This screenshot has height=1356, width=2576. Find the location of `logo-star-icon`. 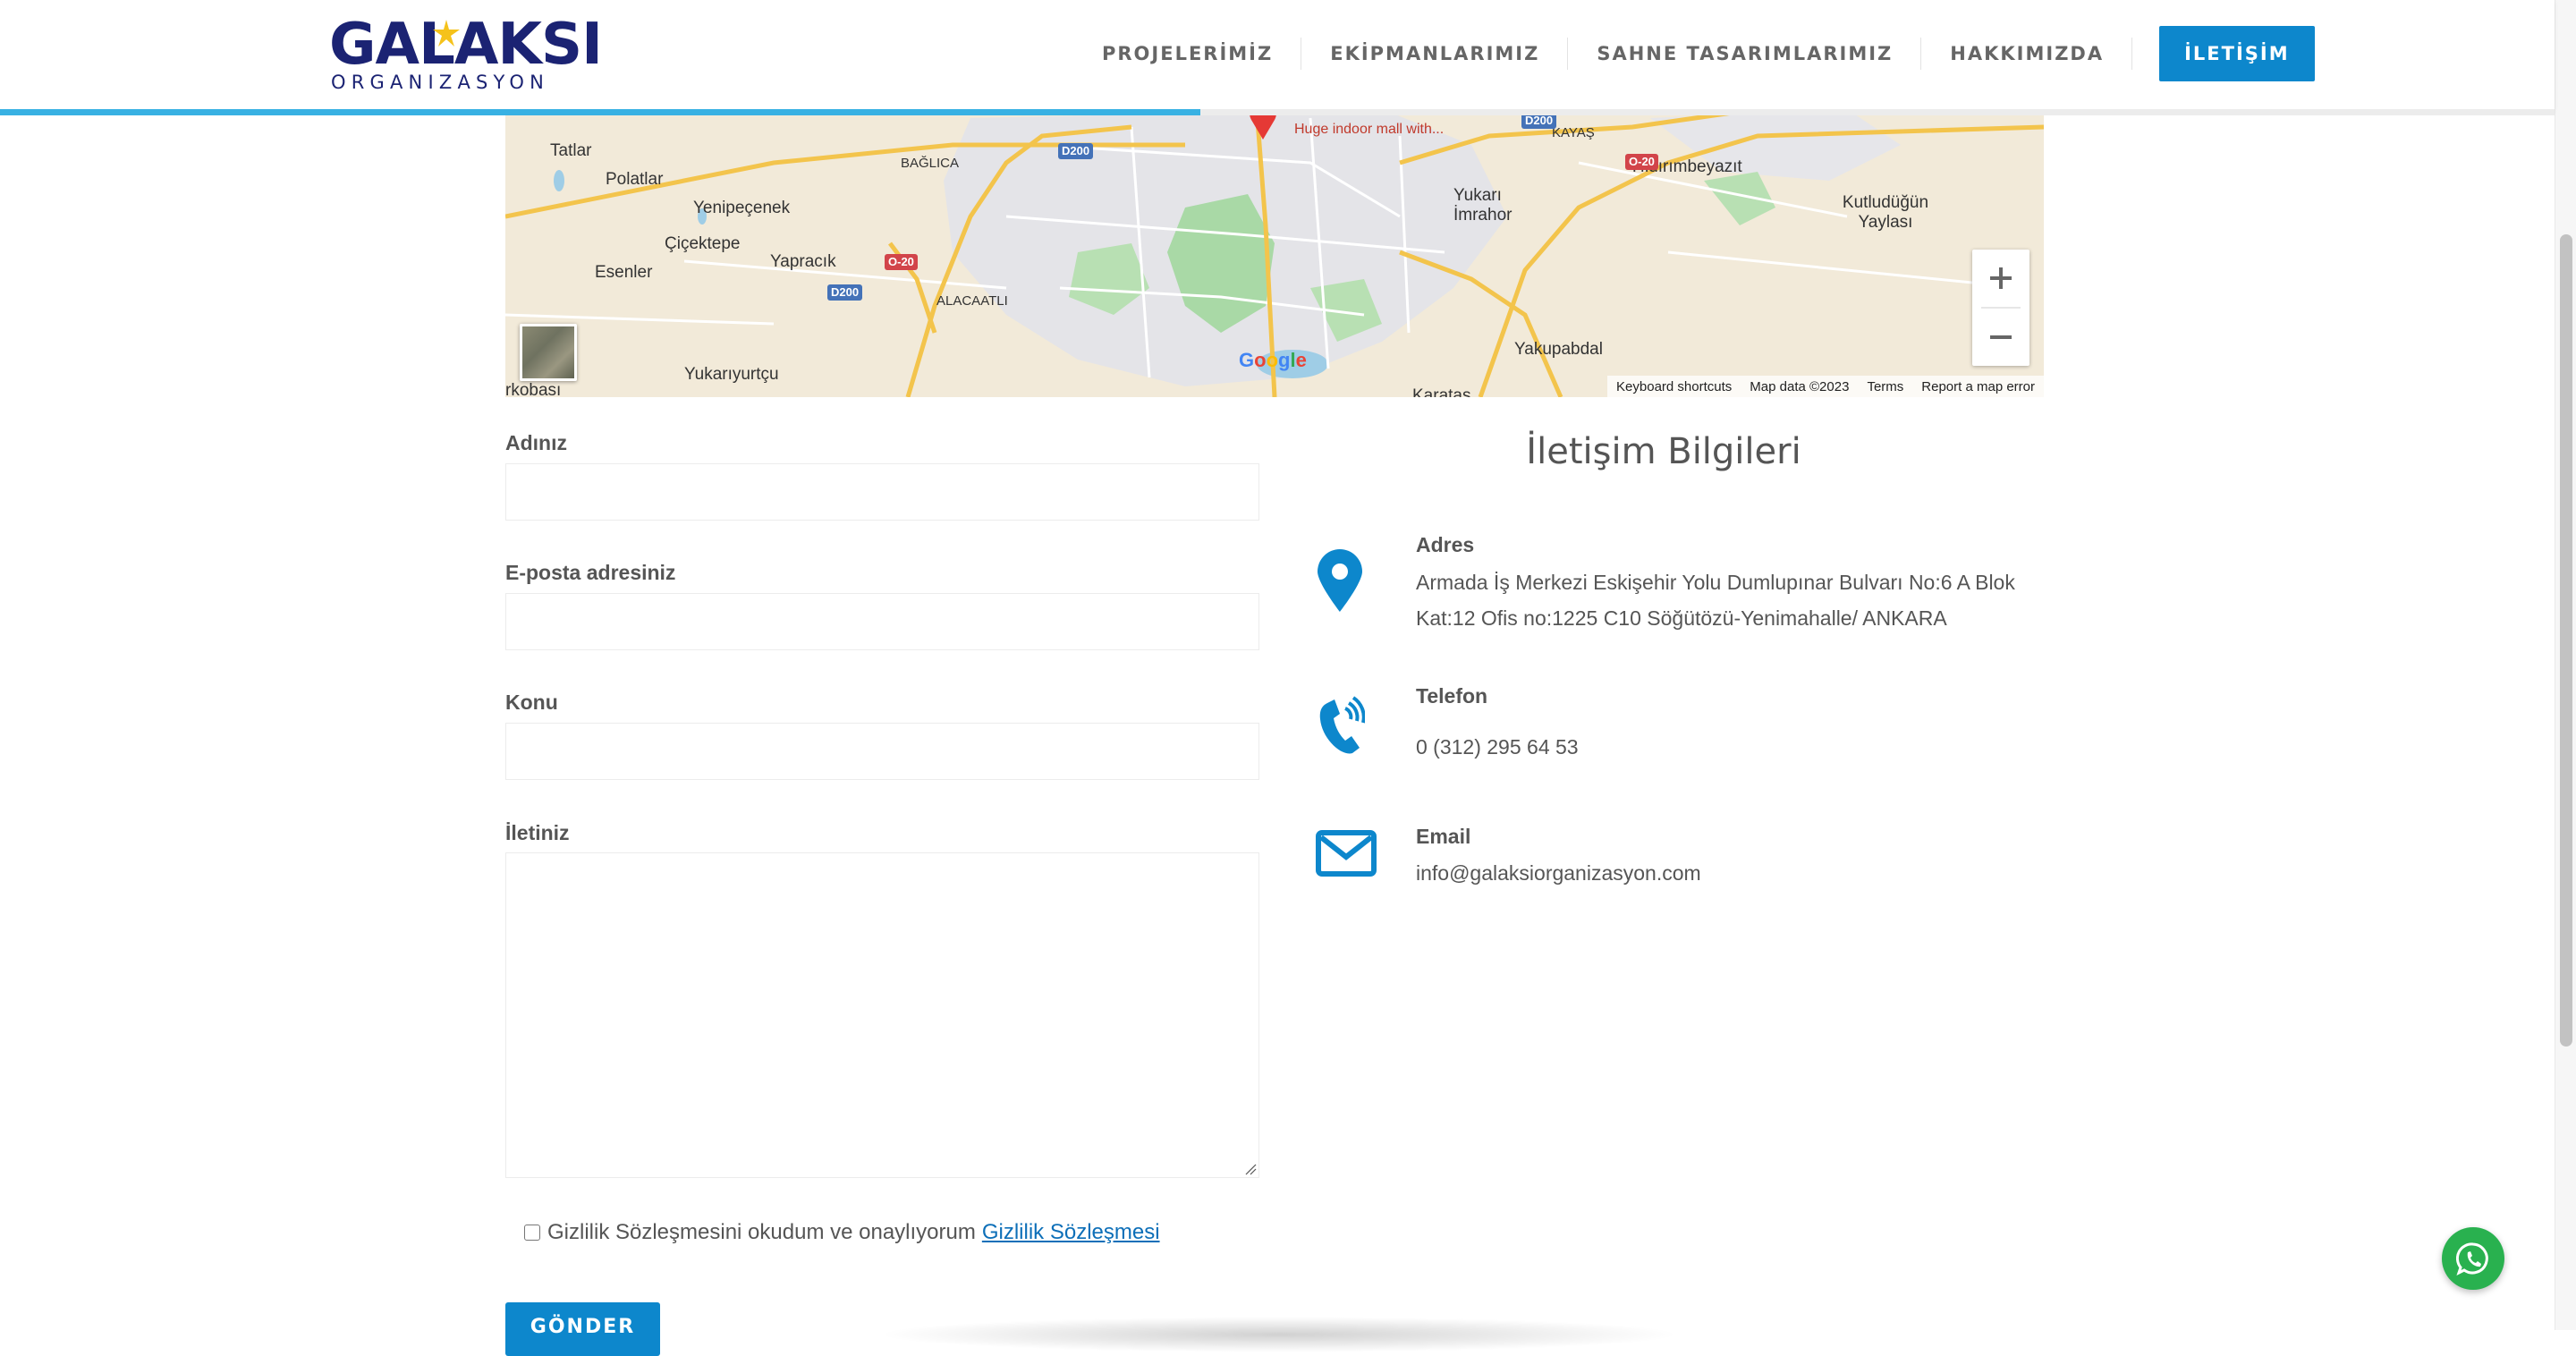

logo-star-icon is located at coordinates (446, 33).